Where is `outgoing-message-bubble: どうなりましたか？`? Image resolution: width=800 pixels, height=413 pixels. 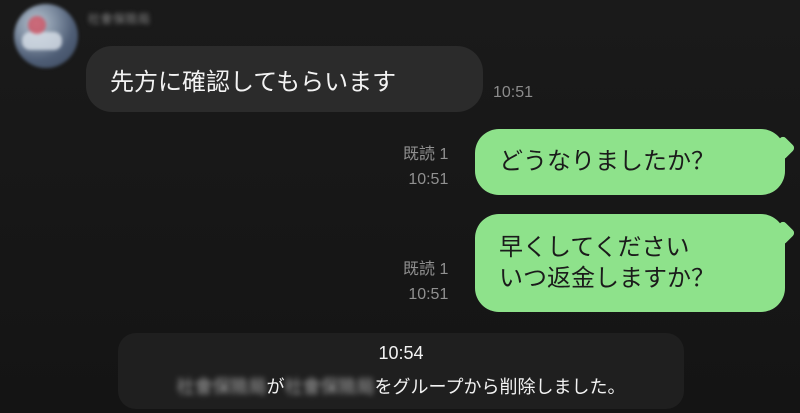 outgoing-message-bubble: どうなりましたか？ is located at coordinates (630, 162).